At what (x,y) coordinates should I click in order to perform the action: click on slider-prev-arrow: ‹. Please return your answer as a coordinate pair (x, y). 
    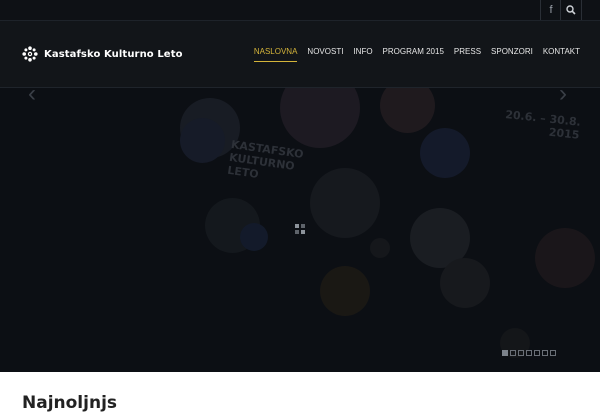
    Looking at the image, I should click on (32, 97).